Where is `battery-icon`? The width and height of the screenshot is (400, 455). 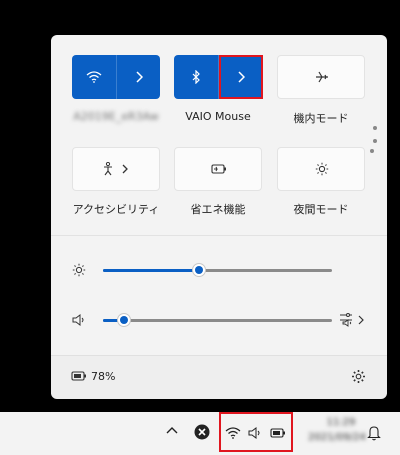
battery-icon is located at coordinates (79, 376).